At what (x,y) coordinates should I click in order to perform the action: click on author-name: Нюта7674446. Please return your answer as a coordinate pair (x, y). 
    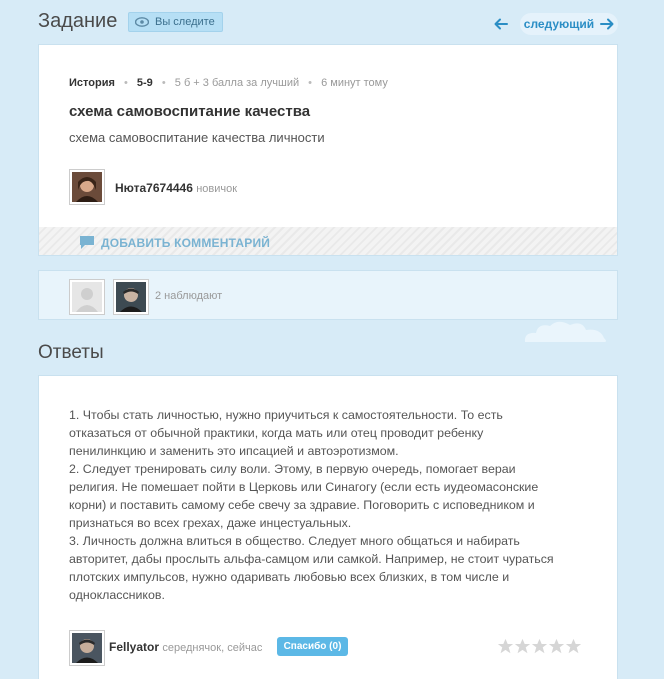
    Looking at the image, I should click on (154, 188).